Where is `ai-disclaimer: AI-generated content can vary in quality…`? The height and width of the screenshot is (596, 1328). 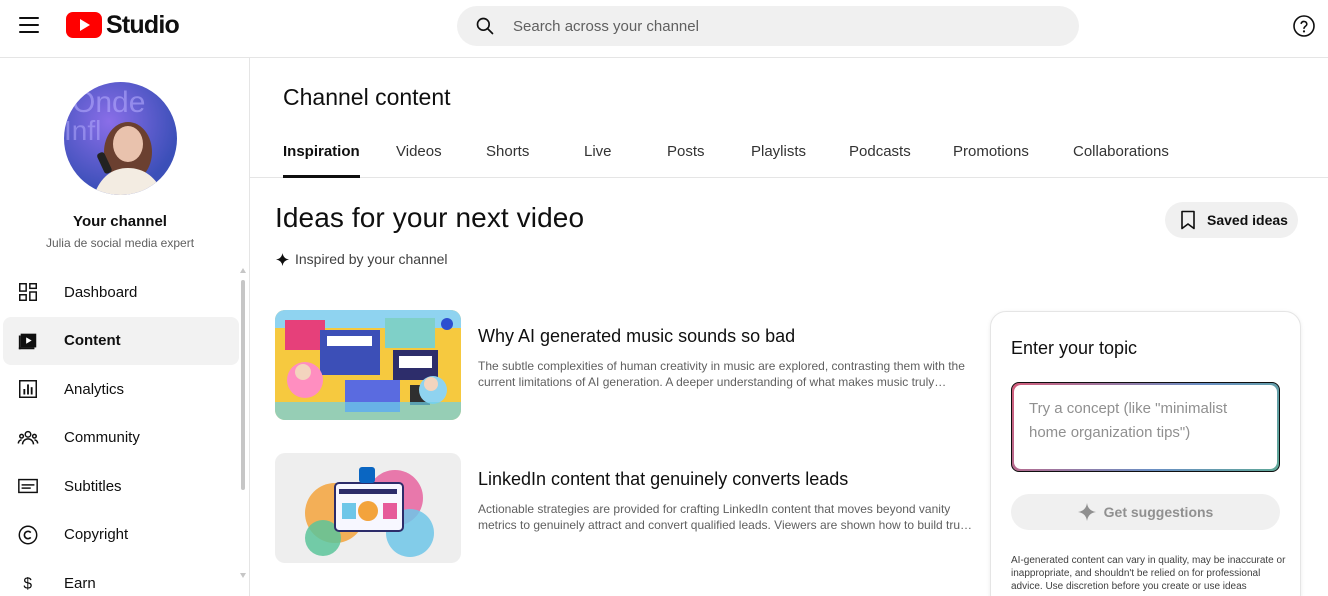 ai-disclaimer: AI-generated content can vary in quality… is located at coordinates (1148, 573).